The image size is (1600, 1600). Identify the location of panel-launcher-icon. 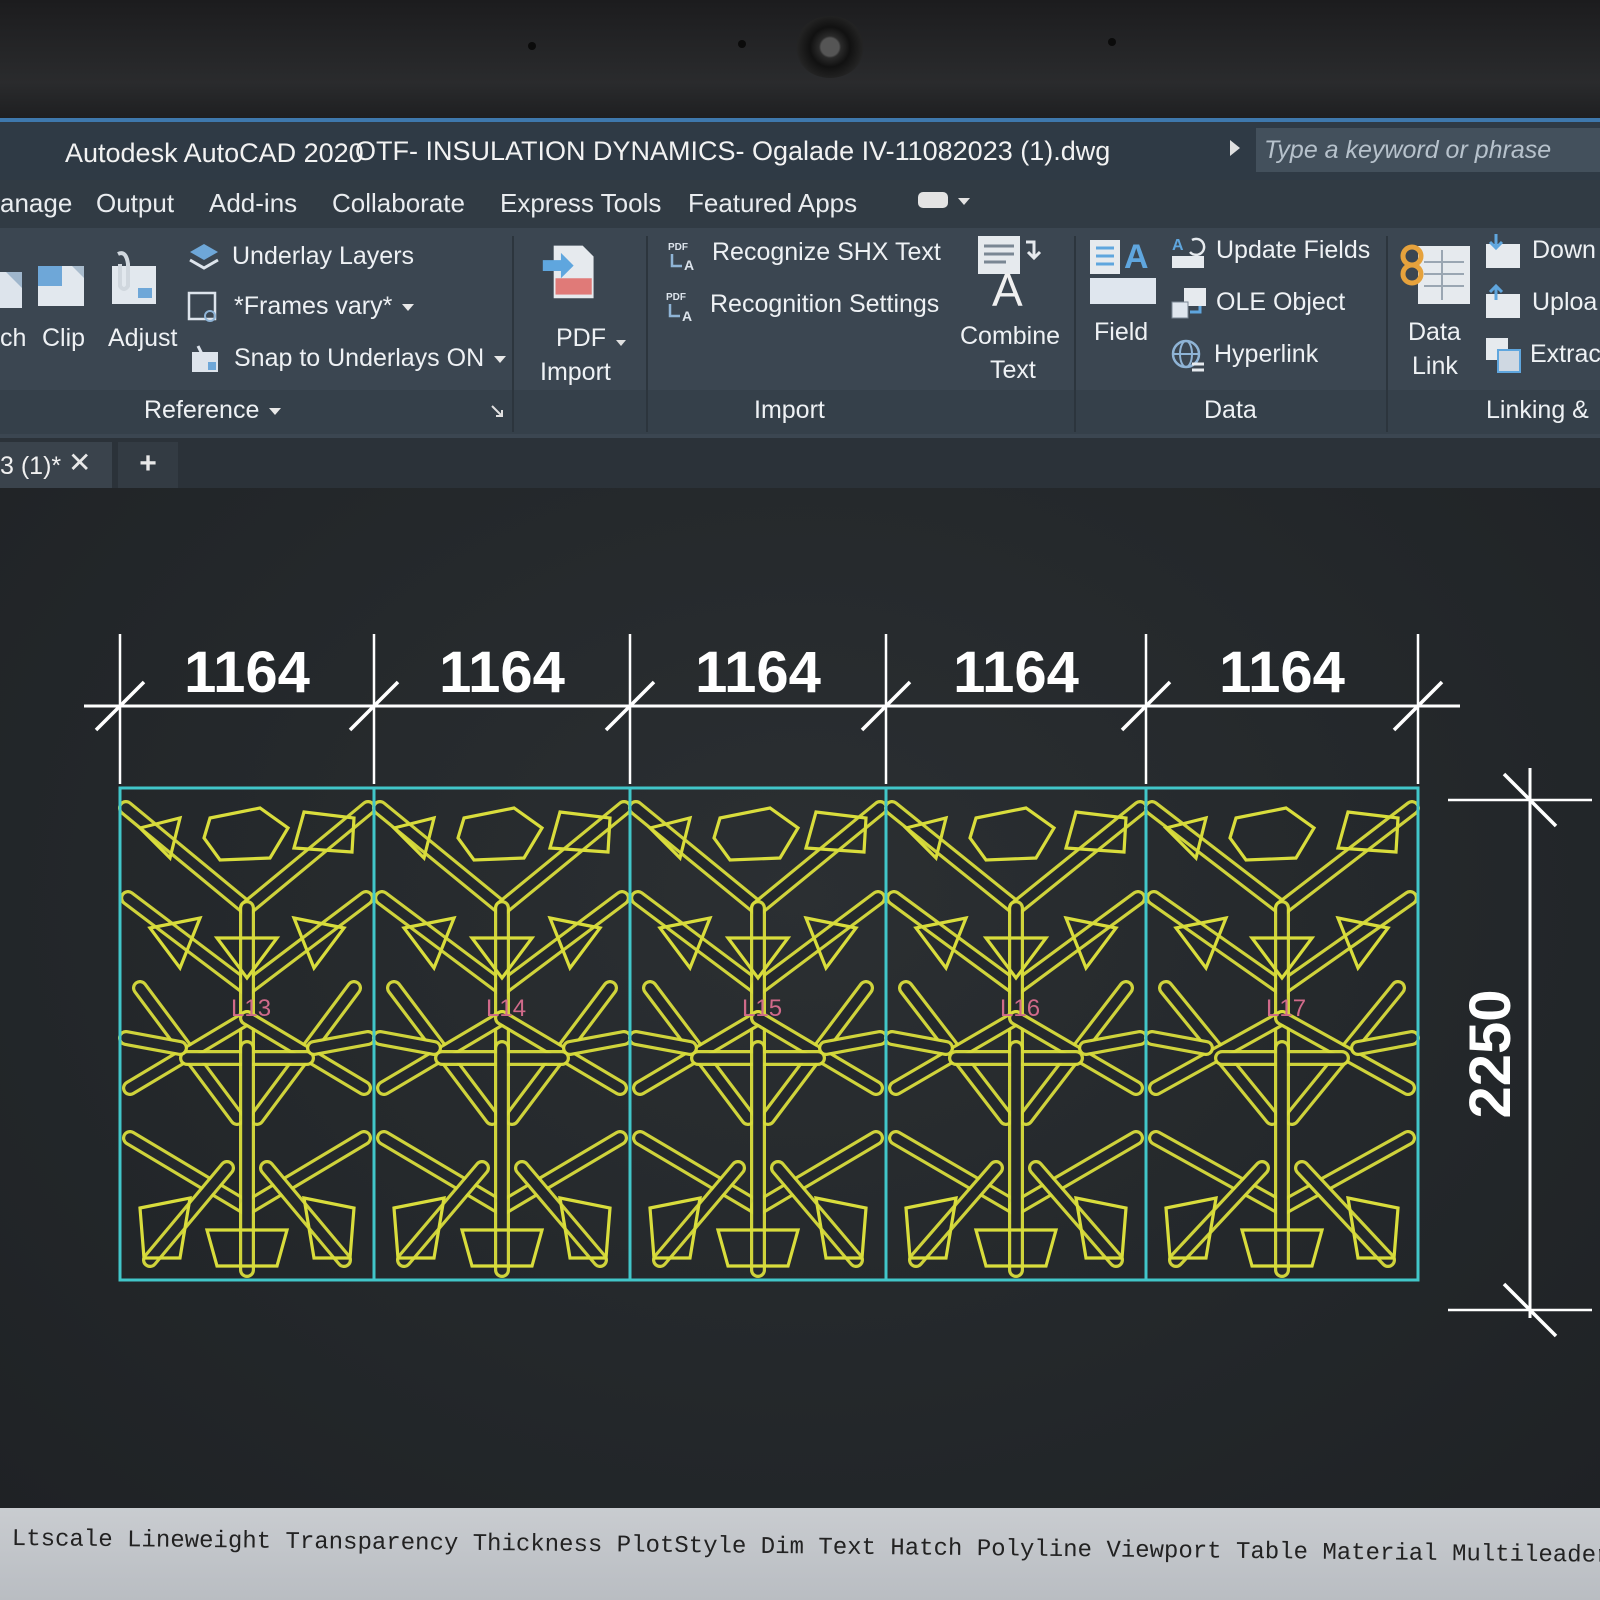
(497, 411).